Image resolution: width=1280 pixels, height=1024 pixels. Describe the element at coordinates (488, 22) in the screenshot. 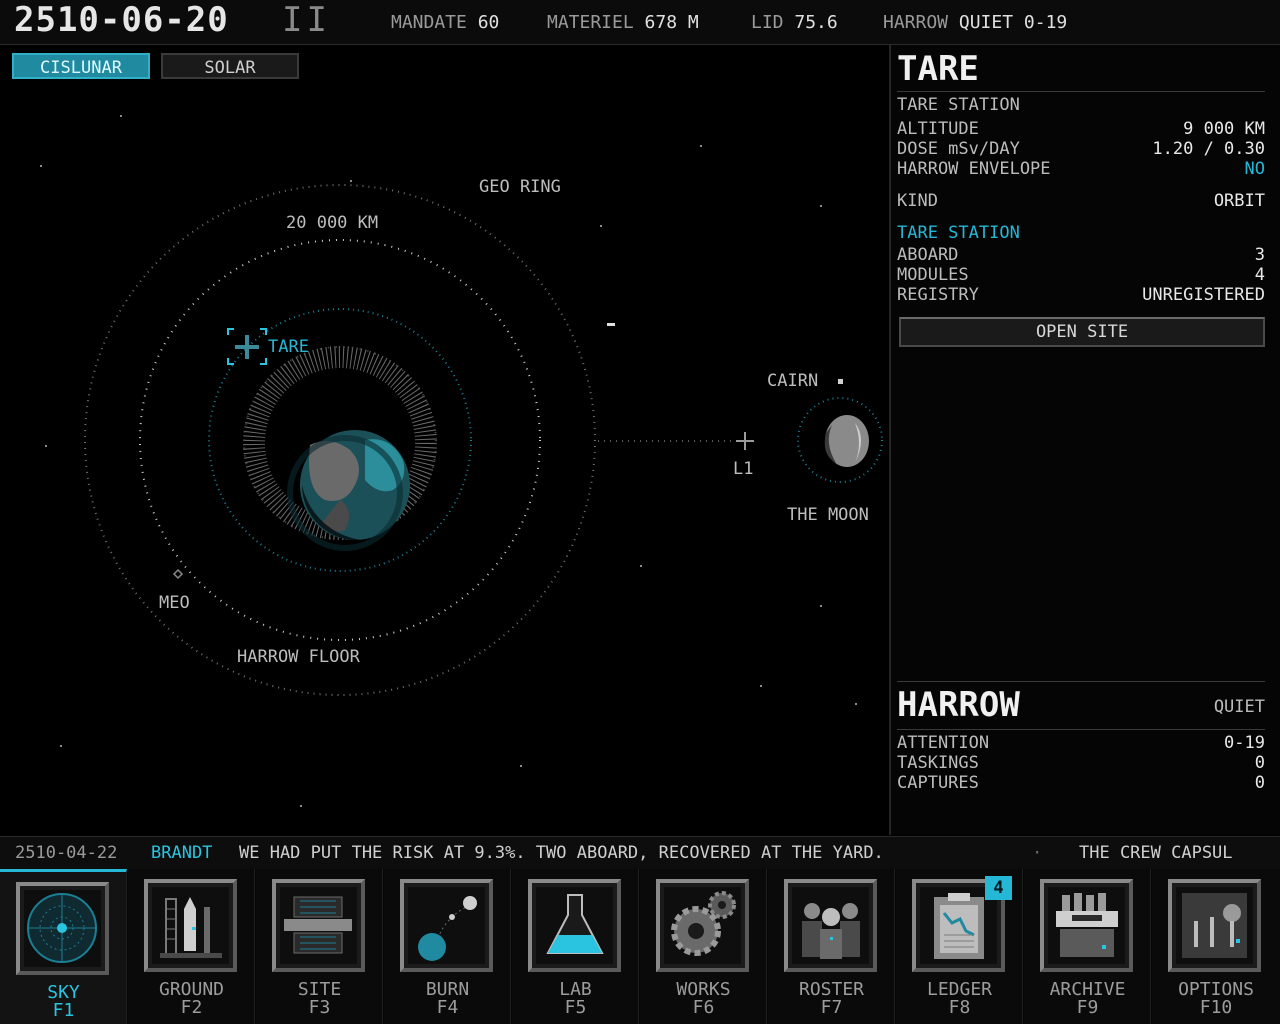

I see `mandate-value: 60` at that location.